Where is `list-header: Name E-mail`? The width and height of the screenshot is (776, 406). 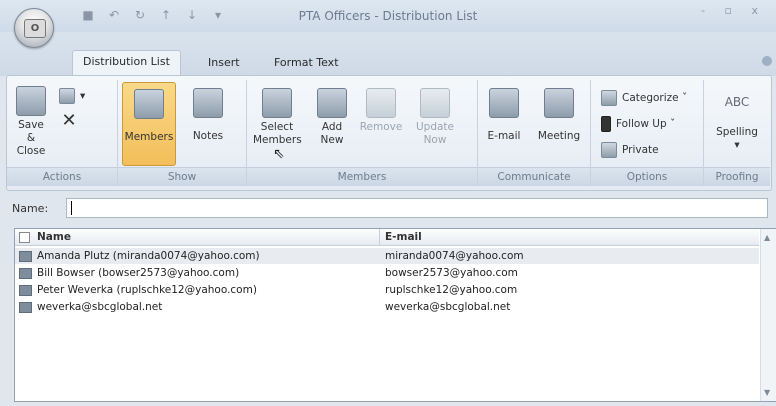 list-header: Name E-mail is located at coordinates (387, 237).